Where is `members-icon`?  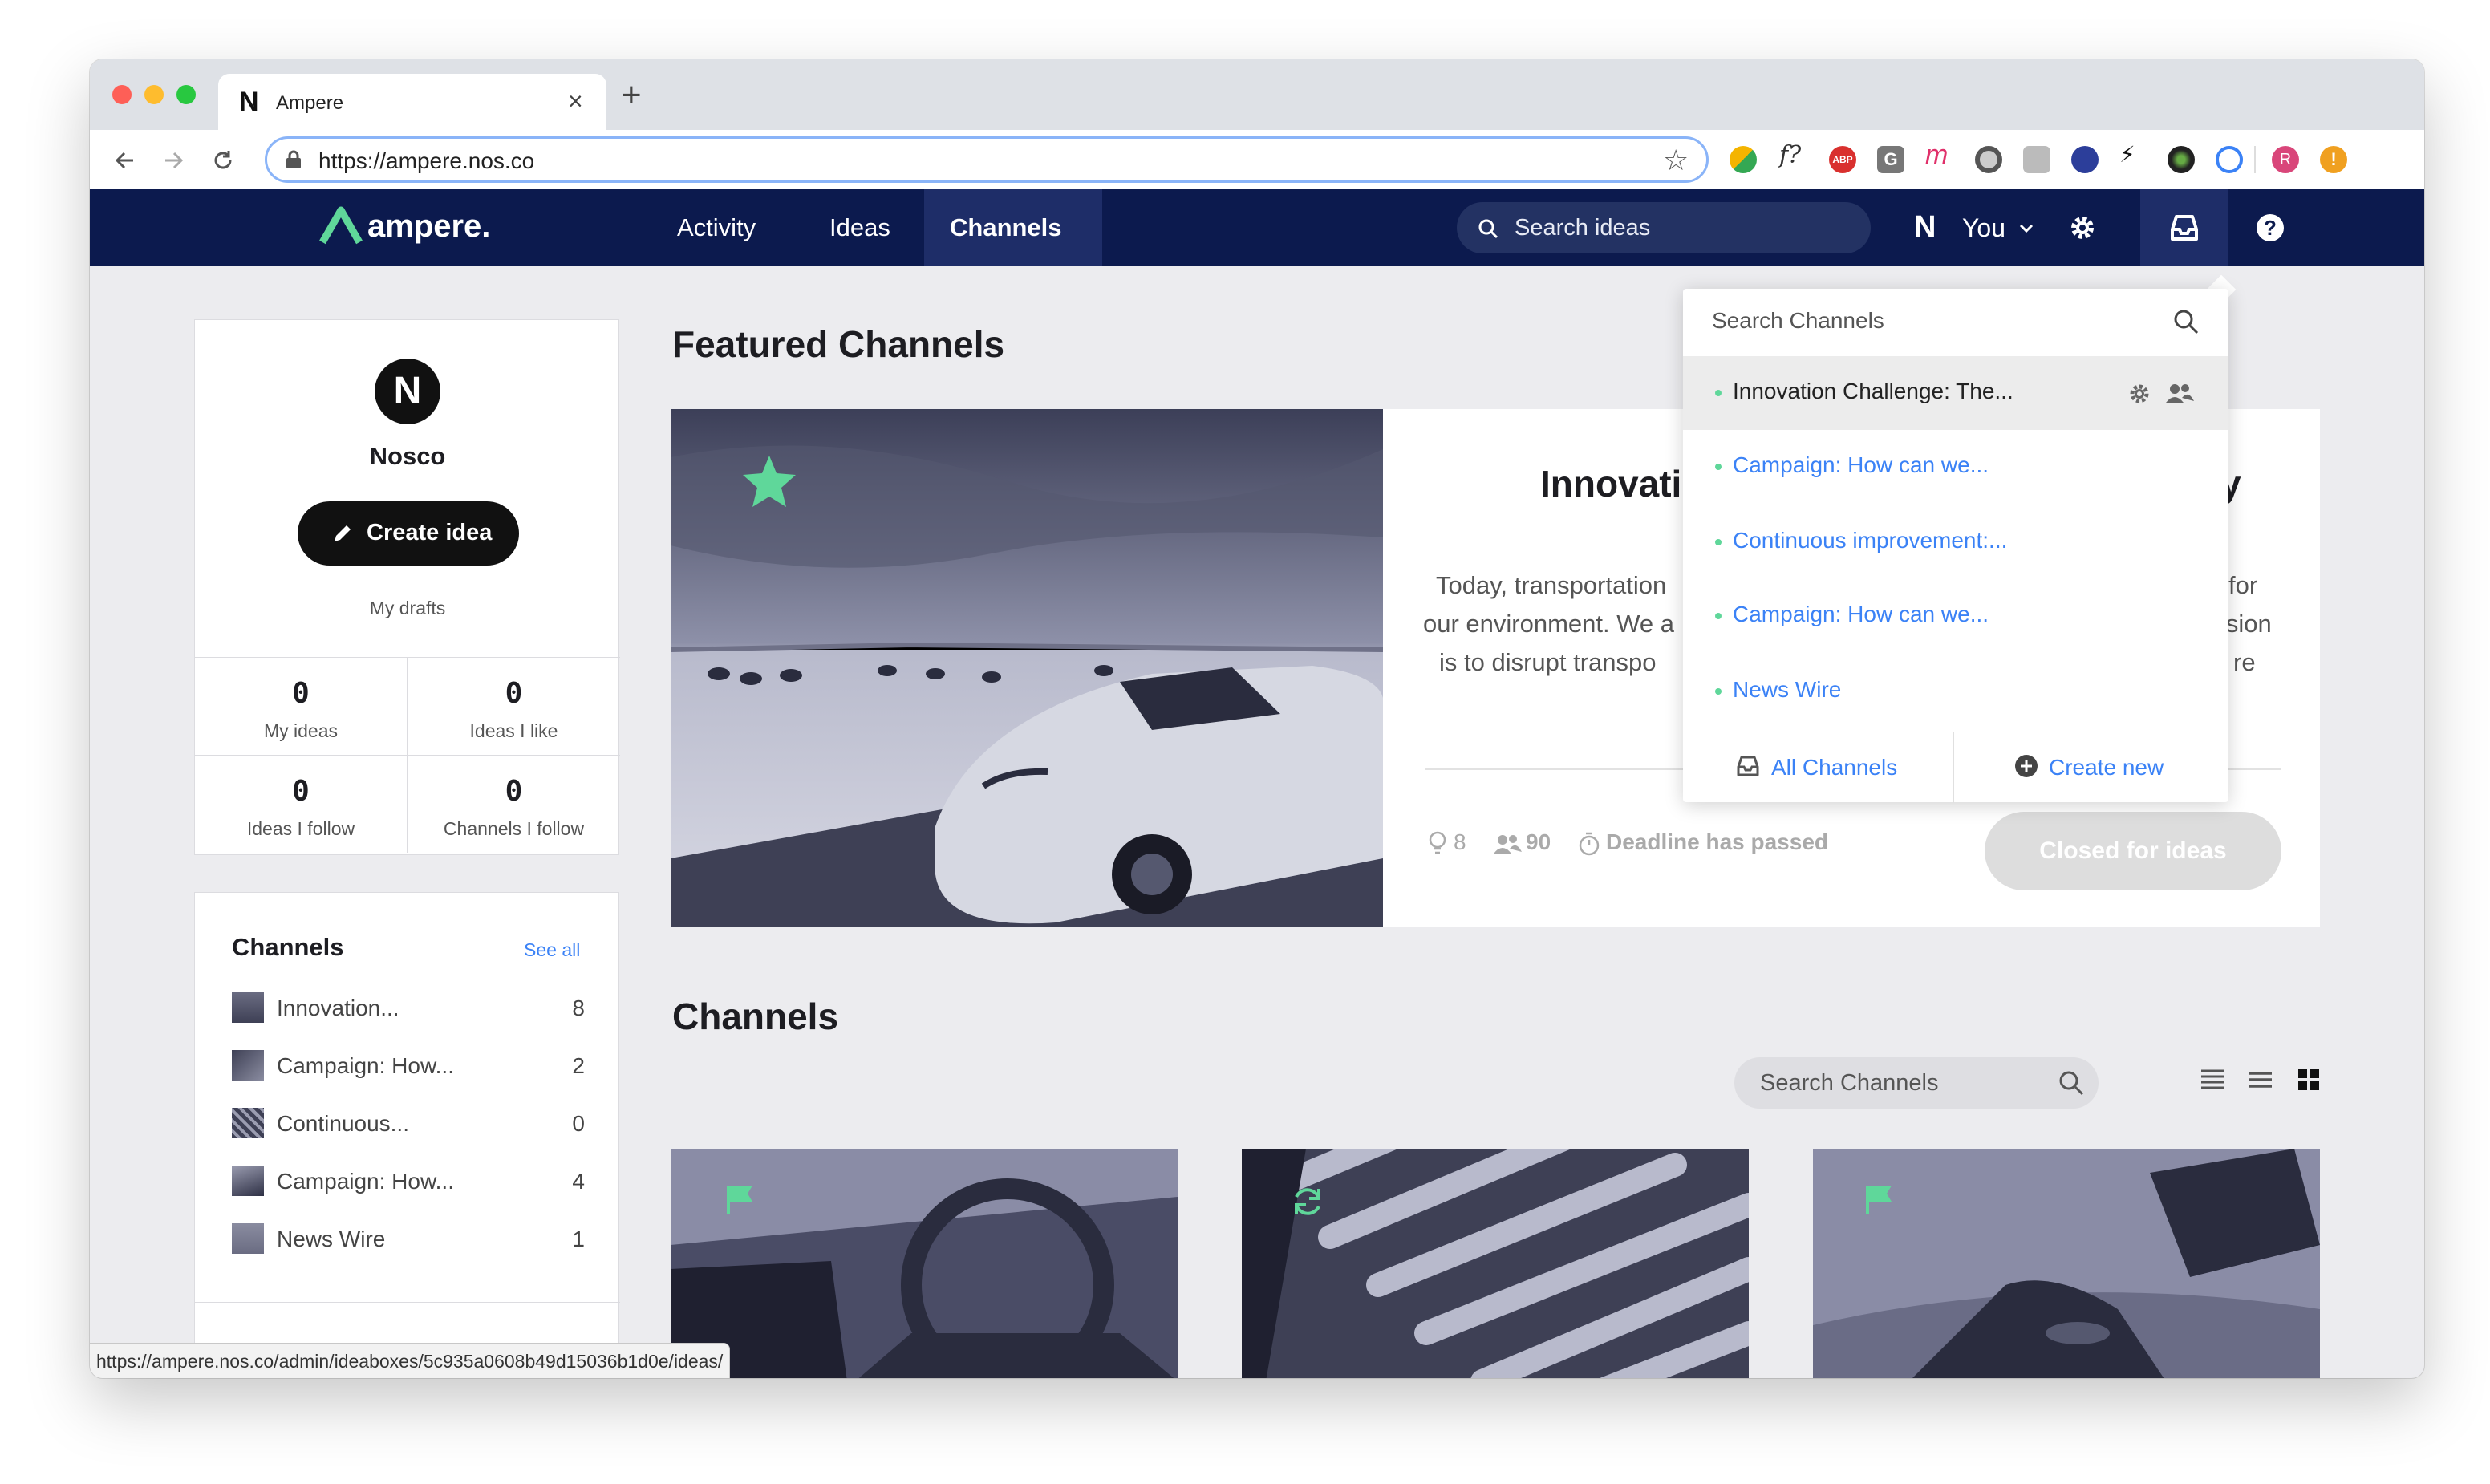
members-icon is located at coordinates (2179, 393).